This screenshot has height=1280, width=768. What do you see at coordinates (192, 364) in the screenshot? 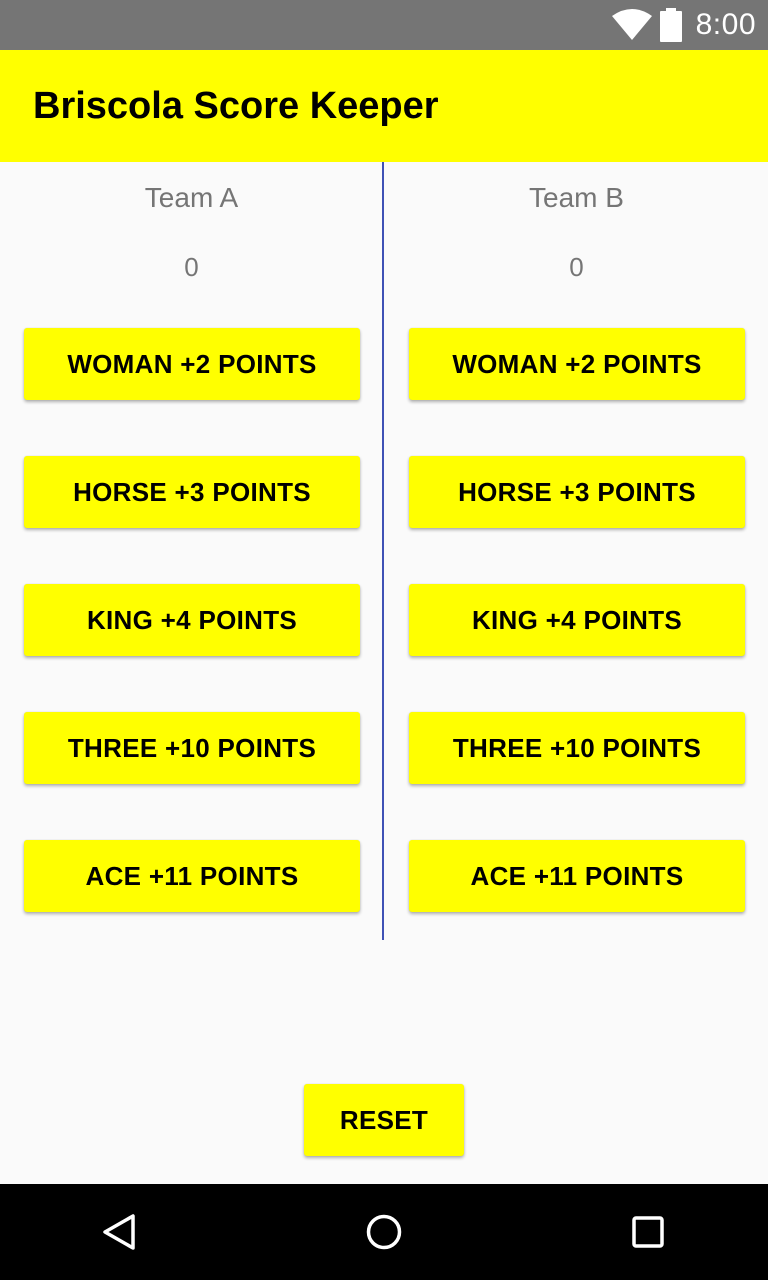
I see `team-a-woman-button: WOMAN +2 POINTS` at bounding box center [192, 364].